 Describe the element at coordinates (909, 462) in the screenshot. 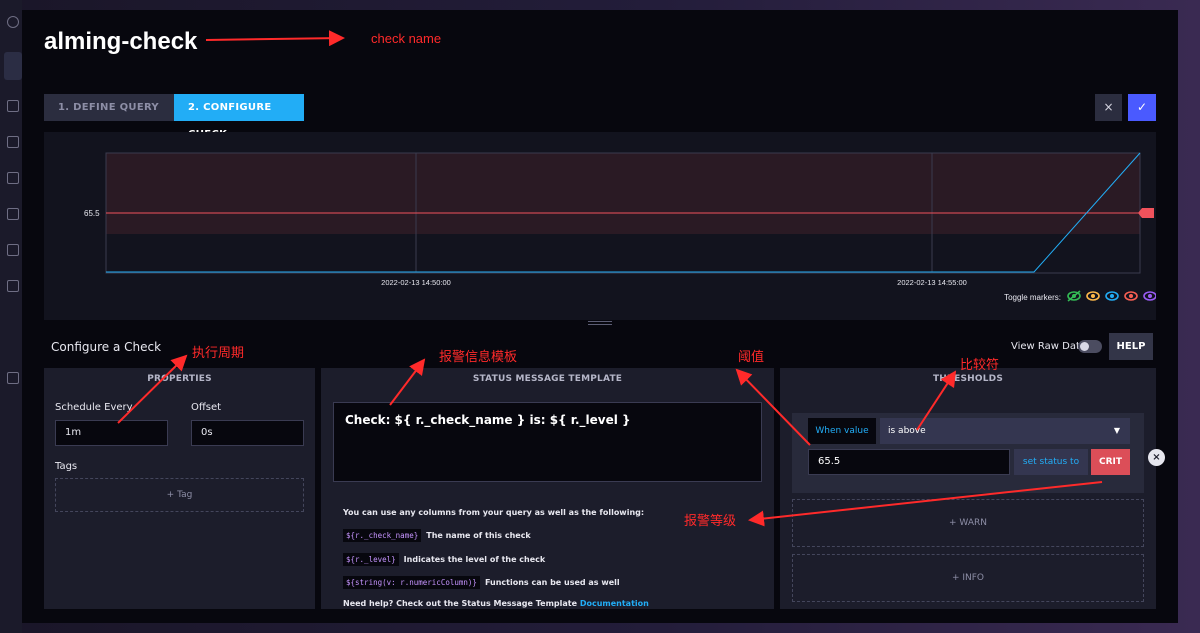

I see `threshold-value-input: 65.5` at that location.